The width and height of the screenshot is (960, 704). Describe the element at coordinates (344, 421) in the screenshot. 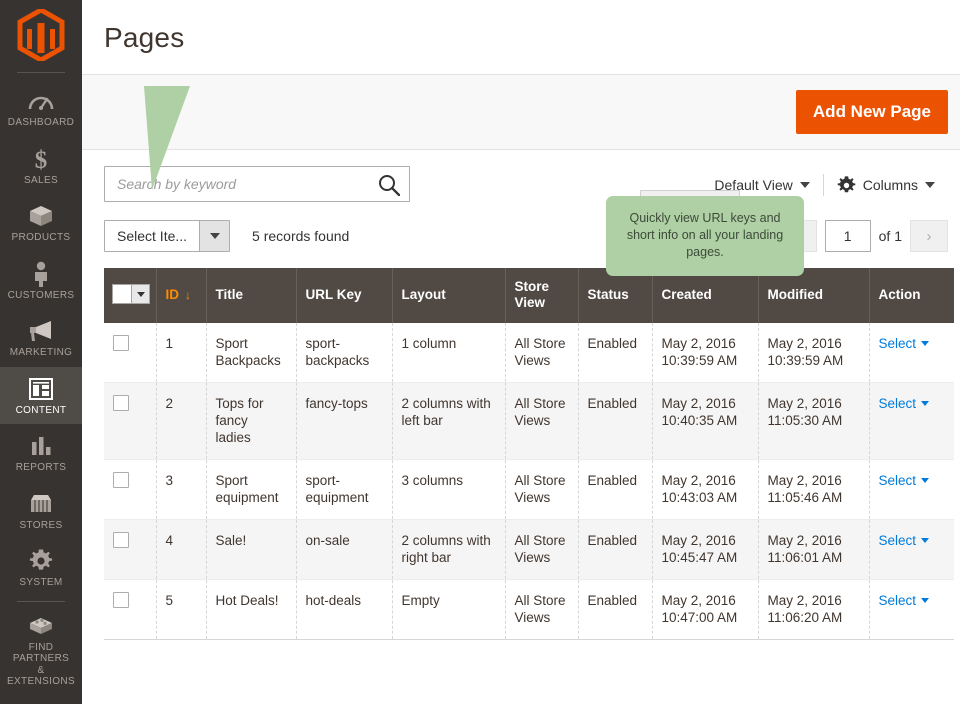

I see `cell-url-key: fancy-tops` at that location.